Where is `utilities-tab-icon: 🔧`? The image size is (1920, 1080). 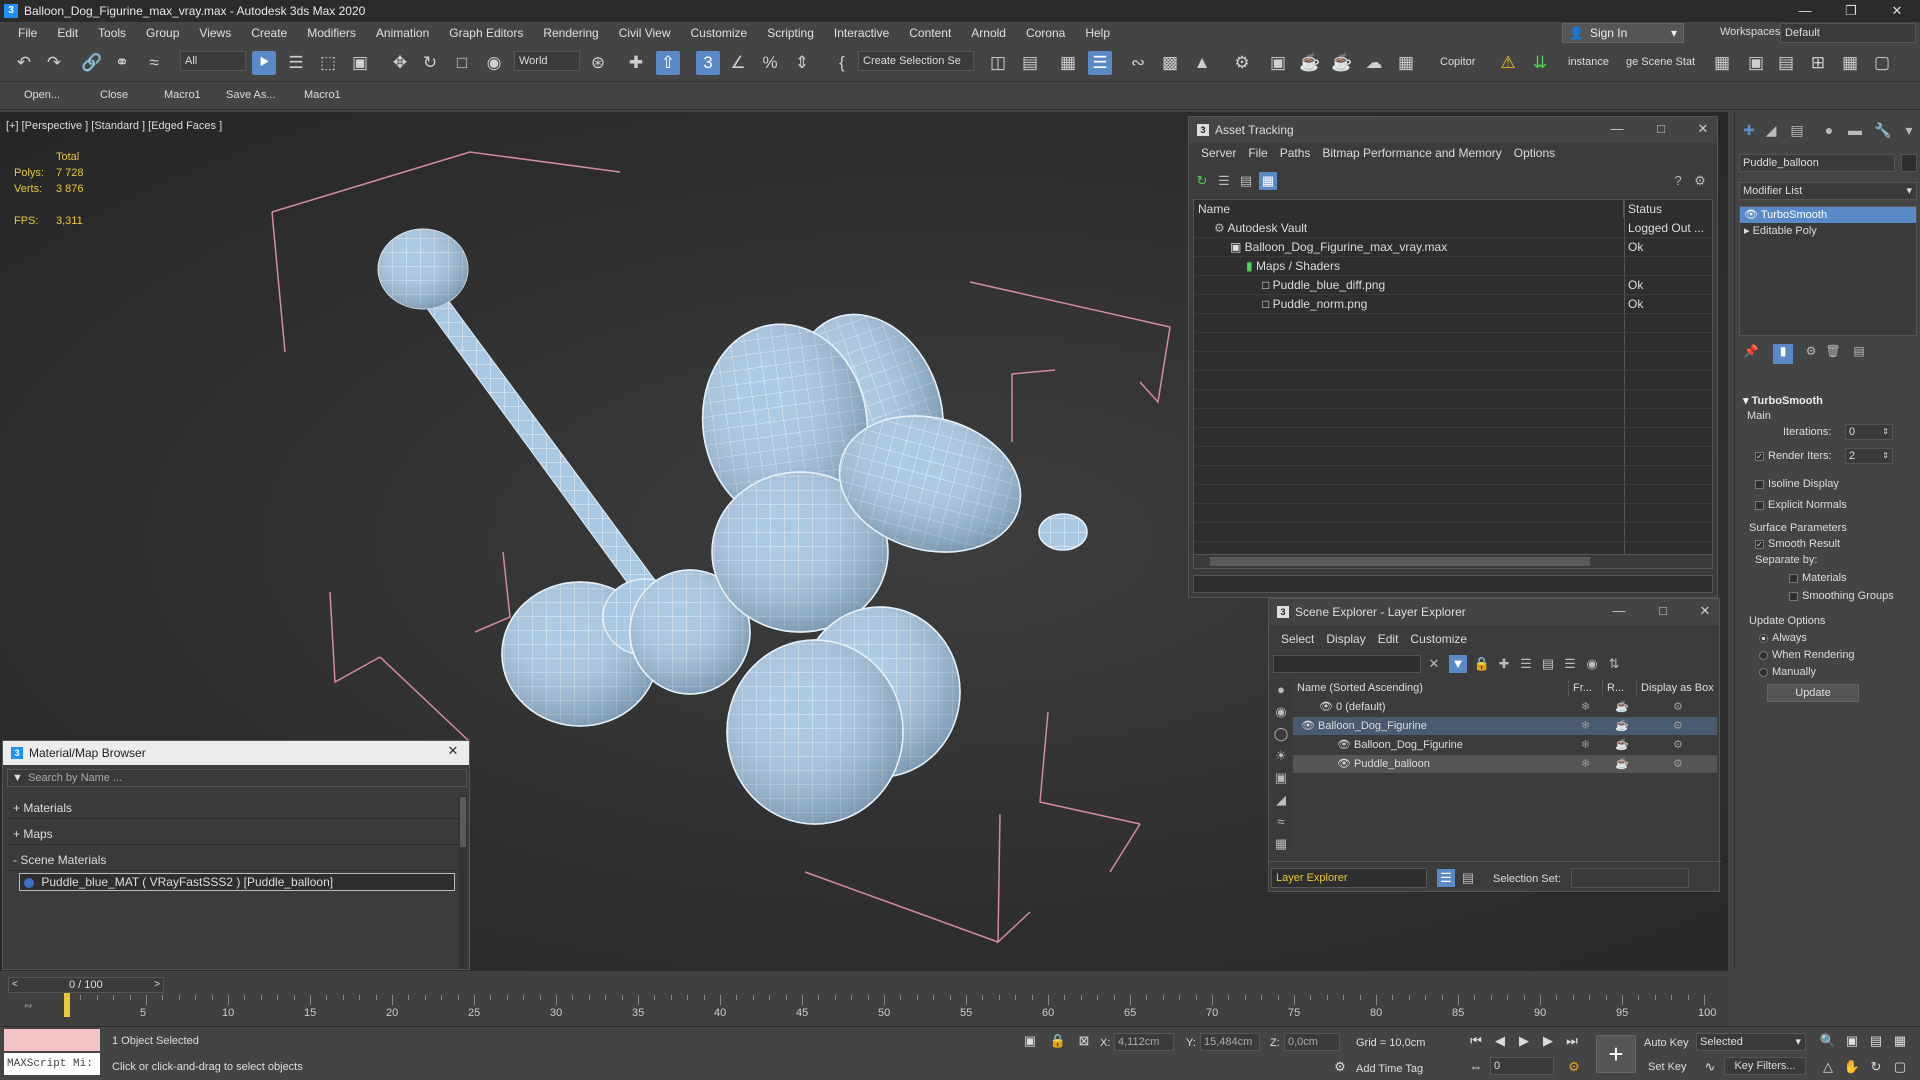
utilities-tab-icon: 🔧 is located at coordinates (1883, 132).